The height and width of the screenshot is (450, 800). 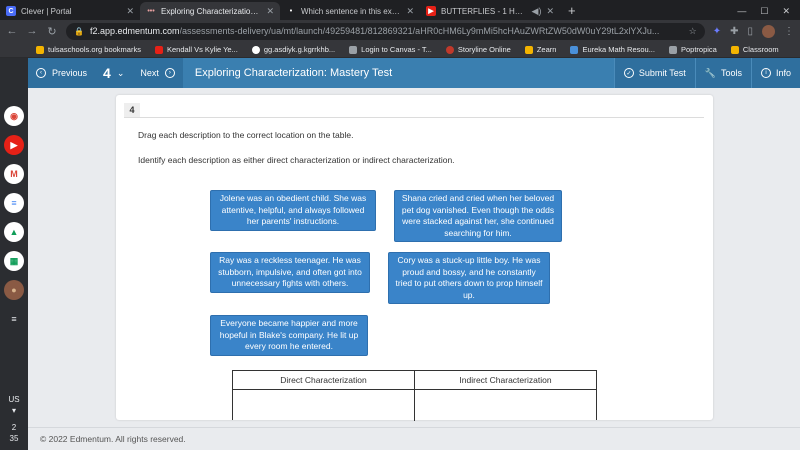 What do you see at coordinates (484, 11) in the screenshot?
I see `tab-title: BUTTERFLIES - 1 HOUR - Yo` at bounding box center [484, 11].